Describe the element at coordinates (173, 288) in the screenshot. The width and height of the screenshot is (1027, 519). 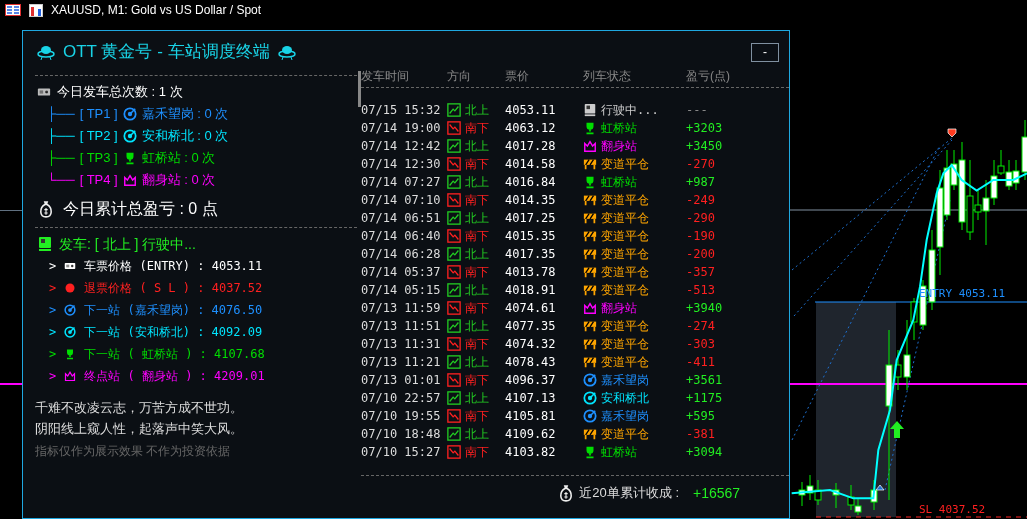
I see `price-line: 退票价格 ( S L ) : 4037.52` at that location.